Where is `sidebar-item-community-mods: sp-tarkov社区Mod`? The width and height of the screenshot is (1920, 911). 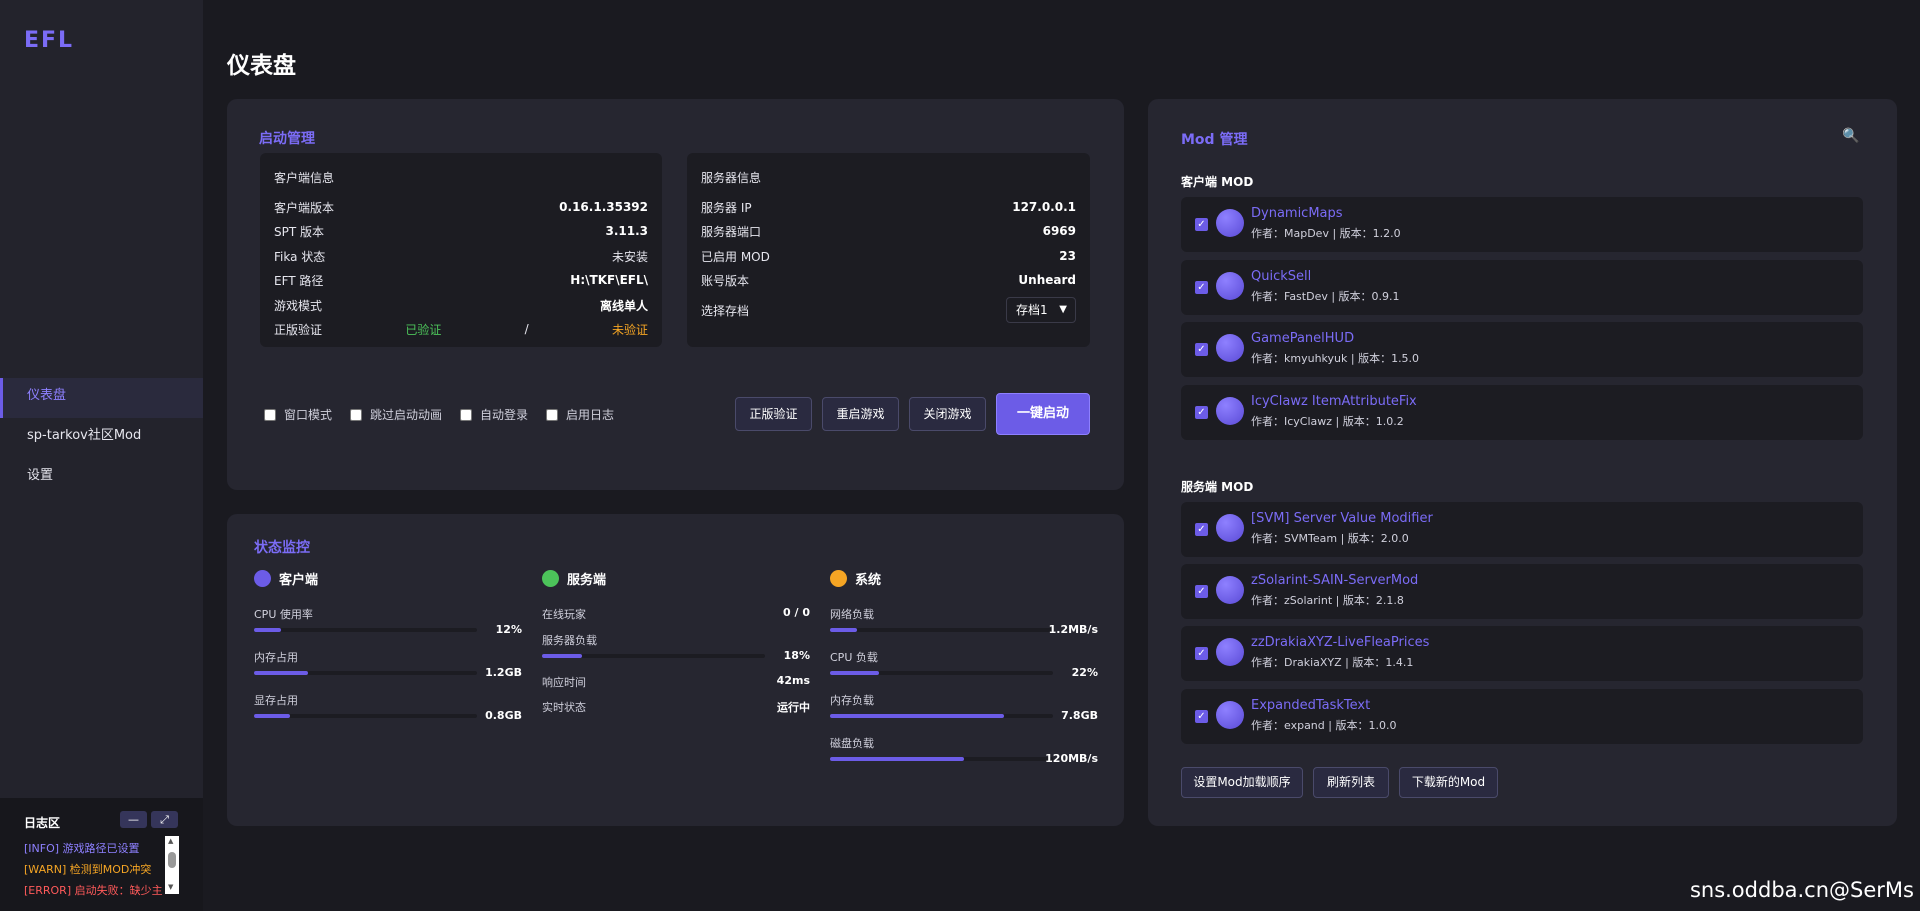 sidebar-item-community-mods: sp-tarkov社区Mod is located at coordinates (101, 438).